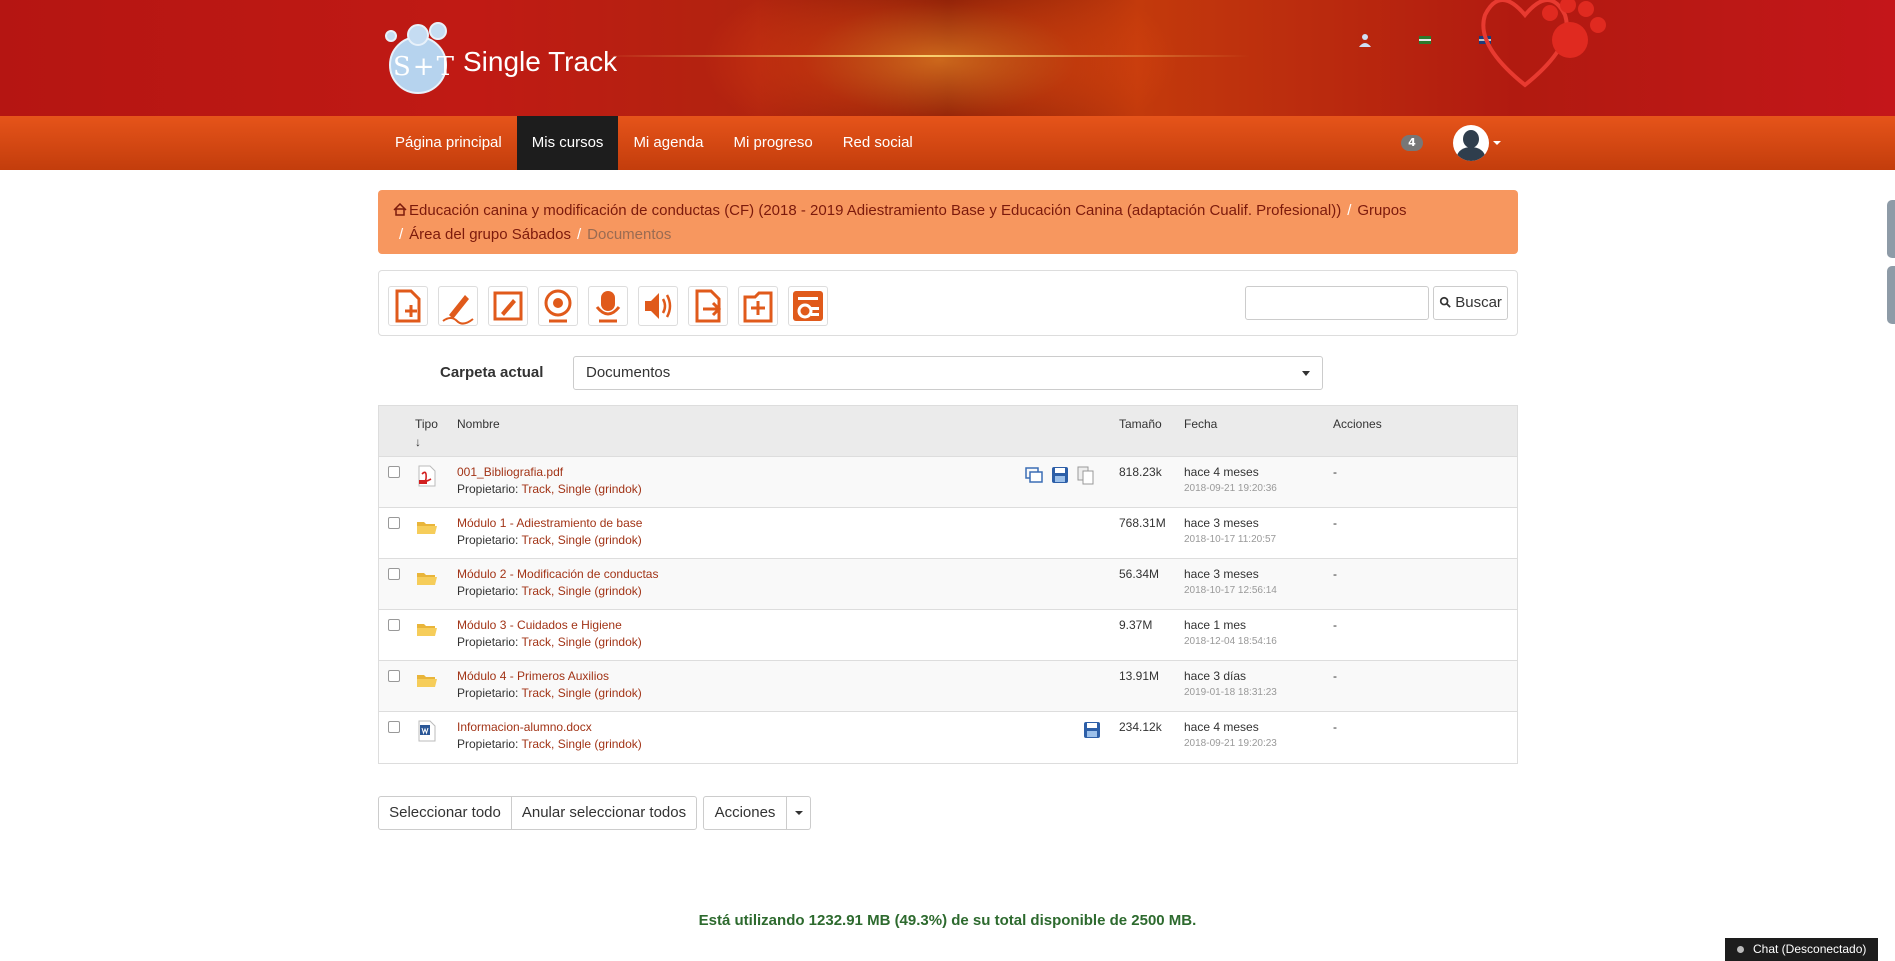  Describe the element at coordinates (608, 306) in the screenshot. I see `record-audio-button` at that location.